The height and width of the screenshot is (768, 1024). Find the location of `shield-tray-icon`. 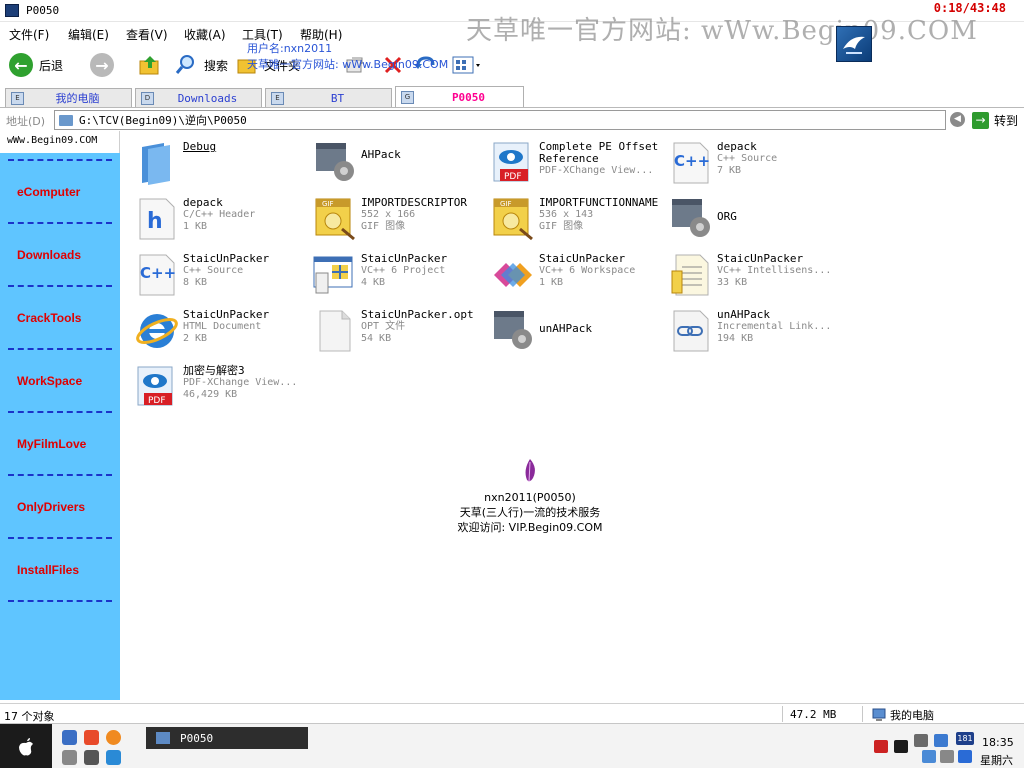

shield-tray-icon is located at coordinates (941, 740).